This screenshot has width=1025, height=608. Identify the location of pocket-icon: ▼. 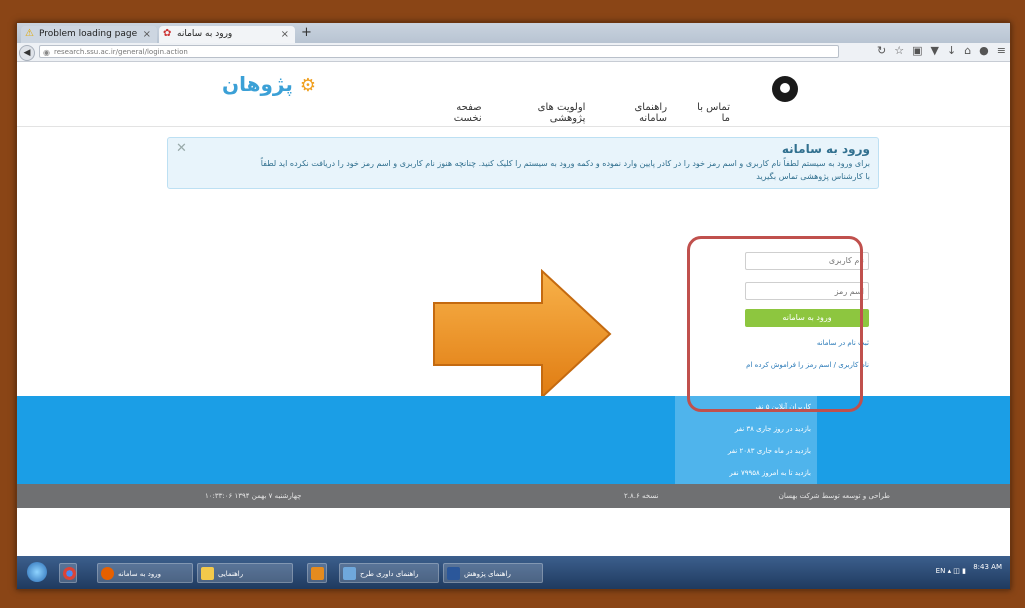
(935, 50).